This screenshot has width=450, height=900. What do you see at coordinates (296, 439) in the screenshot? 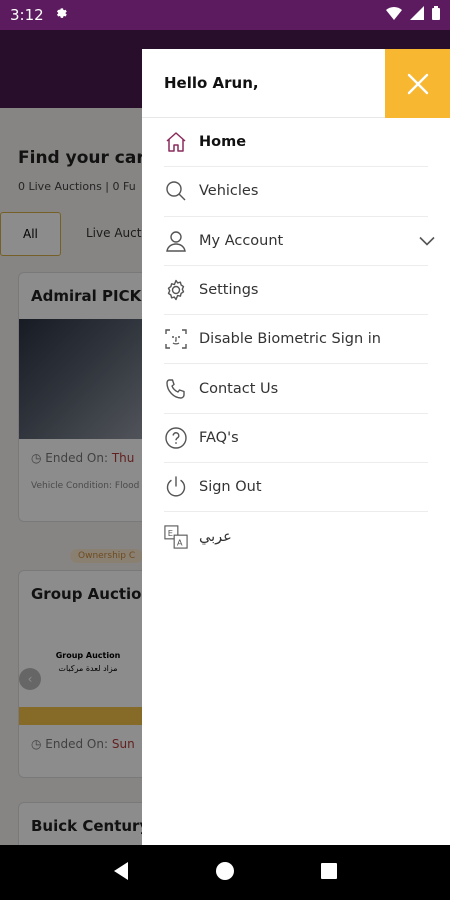
I see `menu-item-faqs: FAQ's` at bounding box center [296, 439].